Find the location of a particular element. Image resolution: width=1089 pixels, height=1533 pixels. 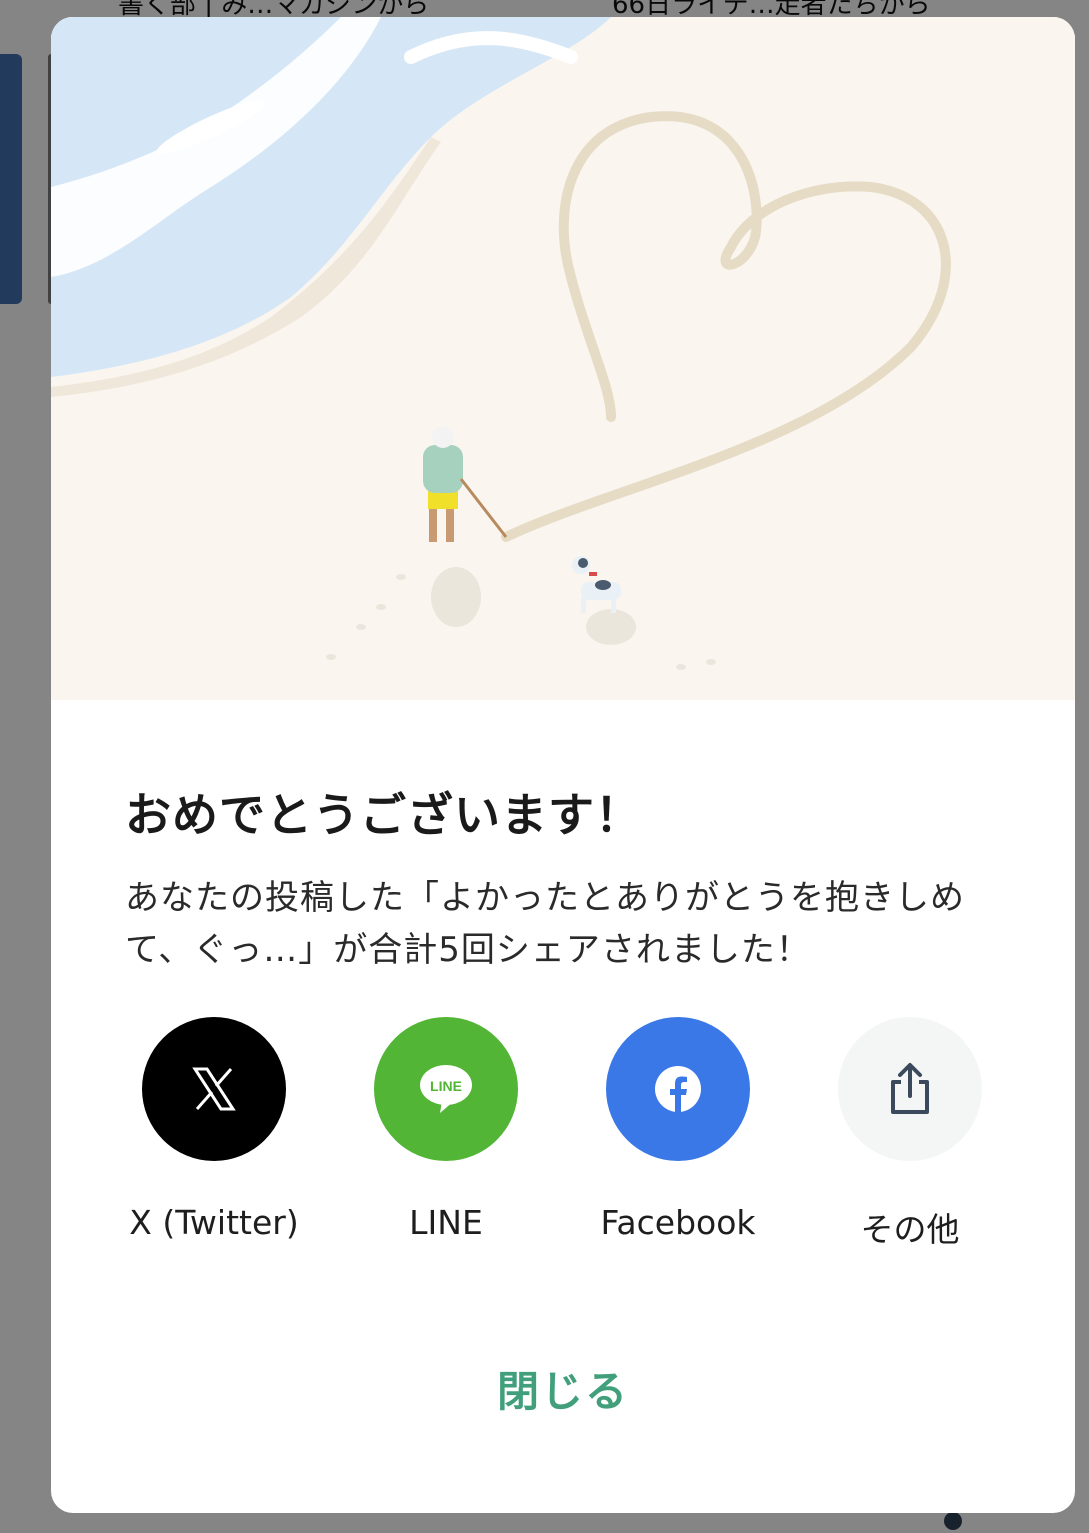

share-icon is located at coordinates (910, 1089).